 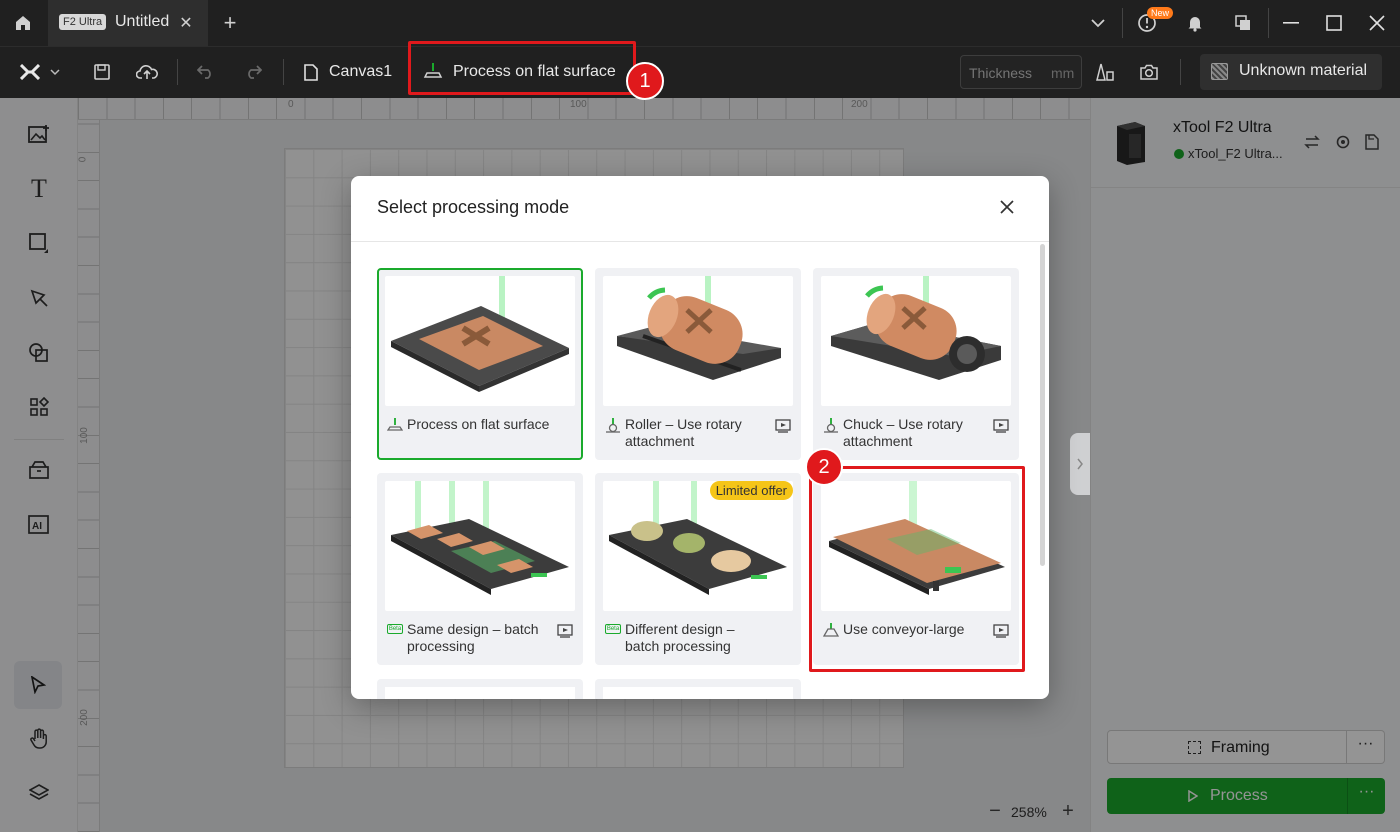 I want to click on same-design-batch-illustration, so click(x=480, y=546).